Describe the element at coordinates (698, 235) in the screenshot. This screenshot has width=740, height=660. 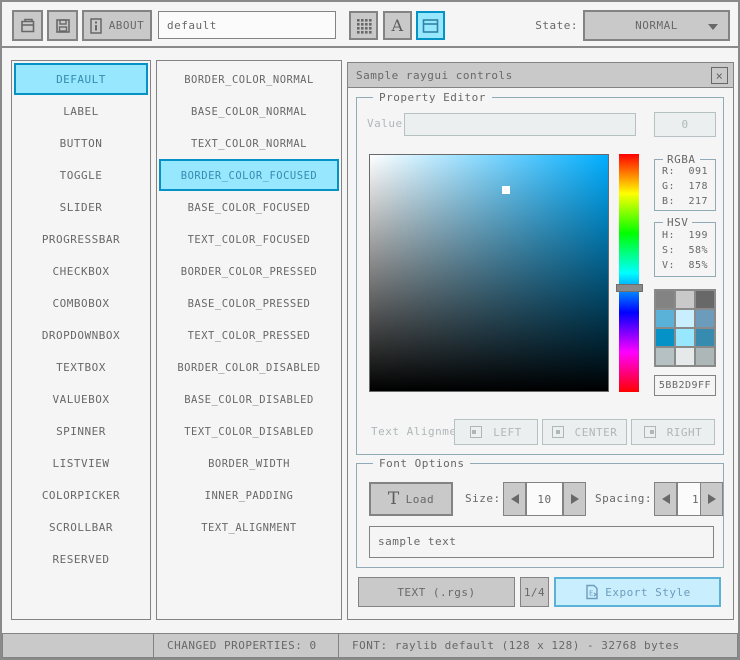
I see `h-value: 199` at that location.